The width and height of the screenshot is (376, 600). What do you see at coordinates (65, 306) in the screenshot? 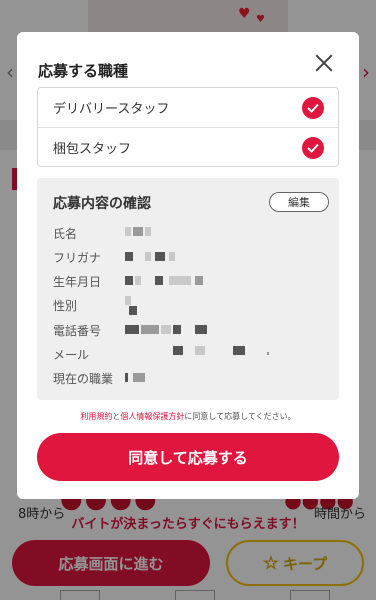
I see `gender-label: 性別` at bounding box center [65, 306].